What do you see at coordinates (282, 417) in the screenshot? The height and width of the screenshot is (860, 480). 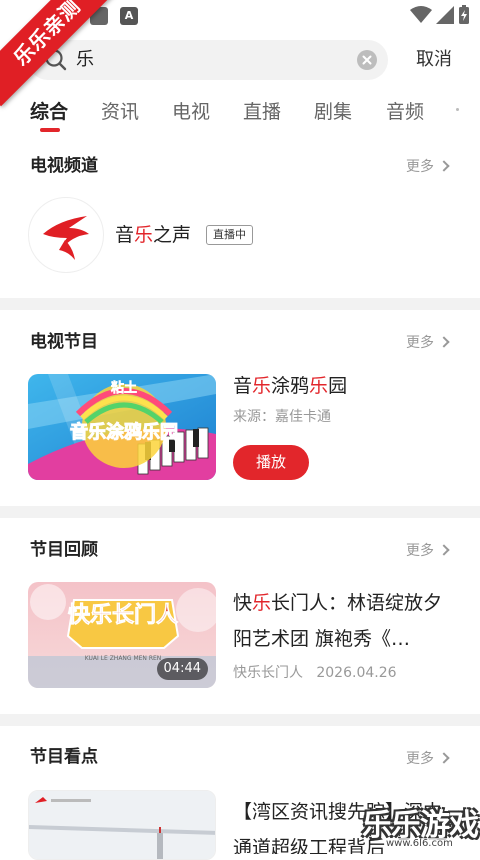 I see `program-source: 来源：嘉佳卡通` at bounding box center [282, 417].